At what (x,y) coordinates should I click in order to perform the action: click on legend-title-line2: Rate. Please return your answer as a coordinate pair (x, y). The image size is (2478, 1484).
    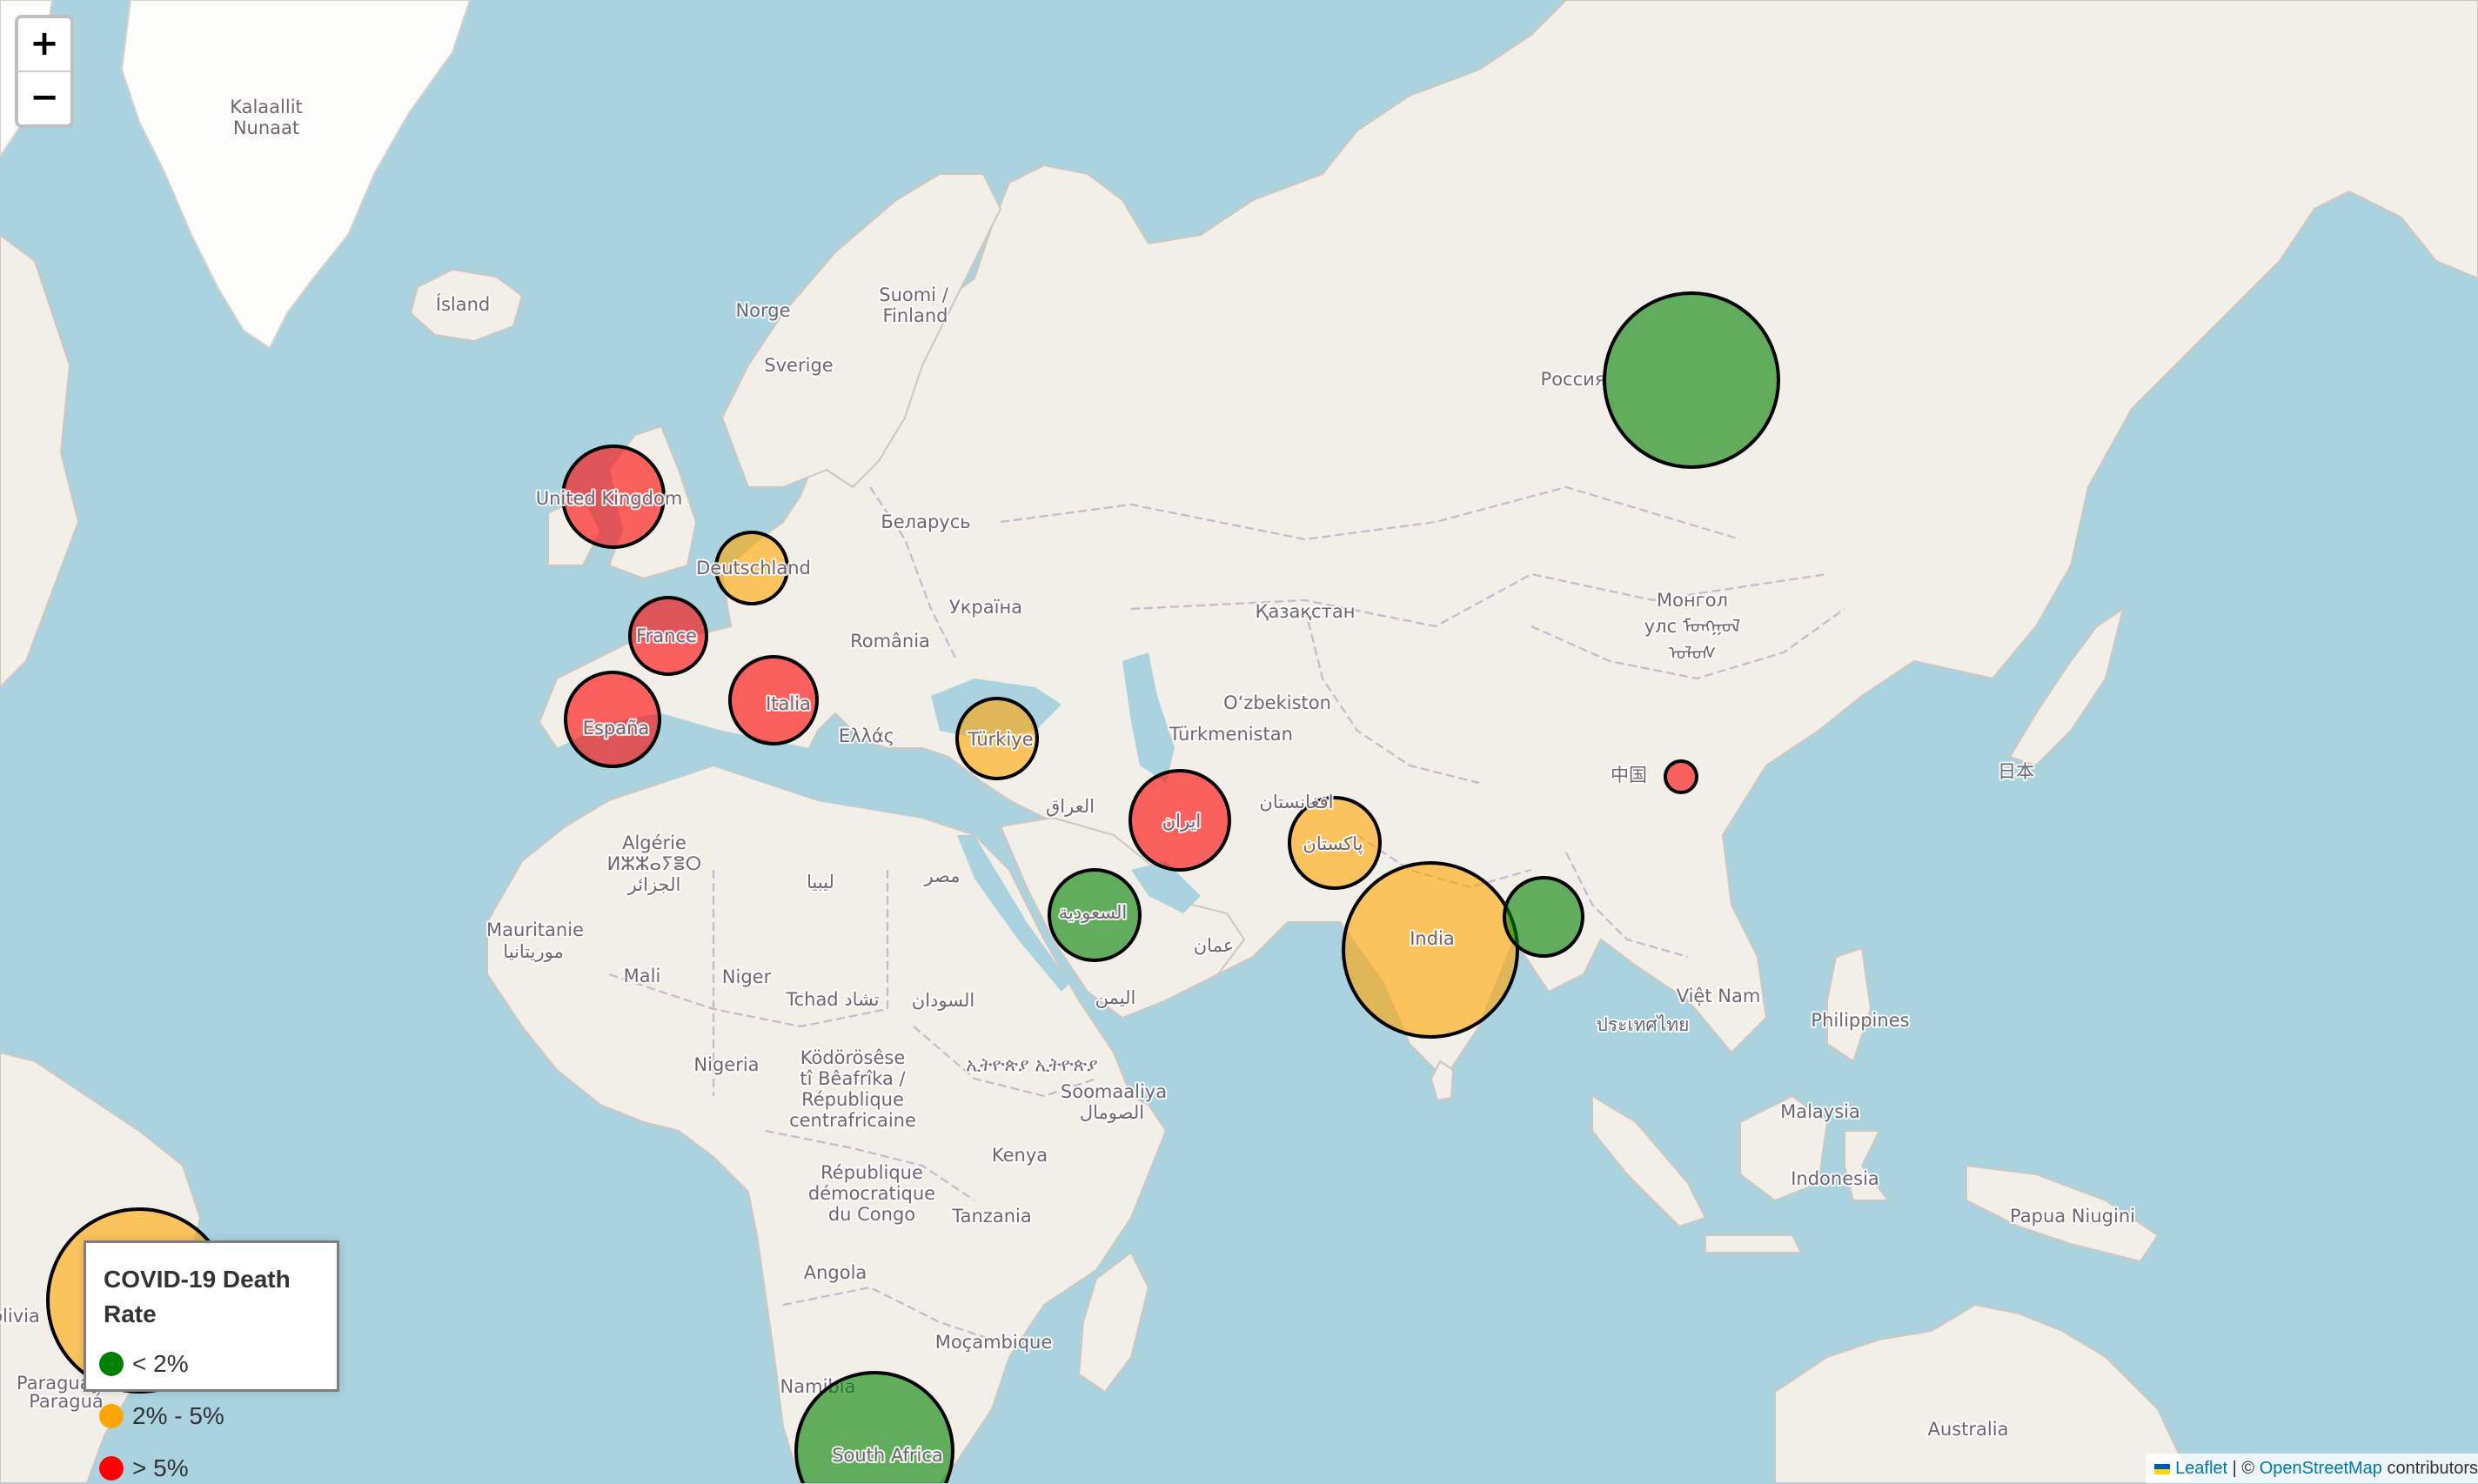
    Looking at the image, I should click on (130, 1313).